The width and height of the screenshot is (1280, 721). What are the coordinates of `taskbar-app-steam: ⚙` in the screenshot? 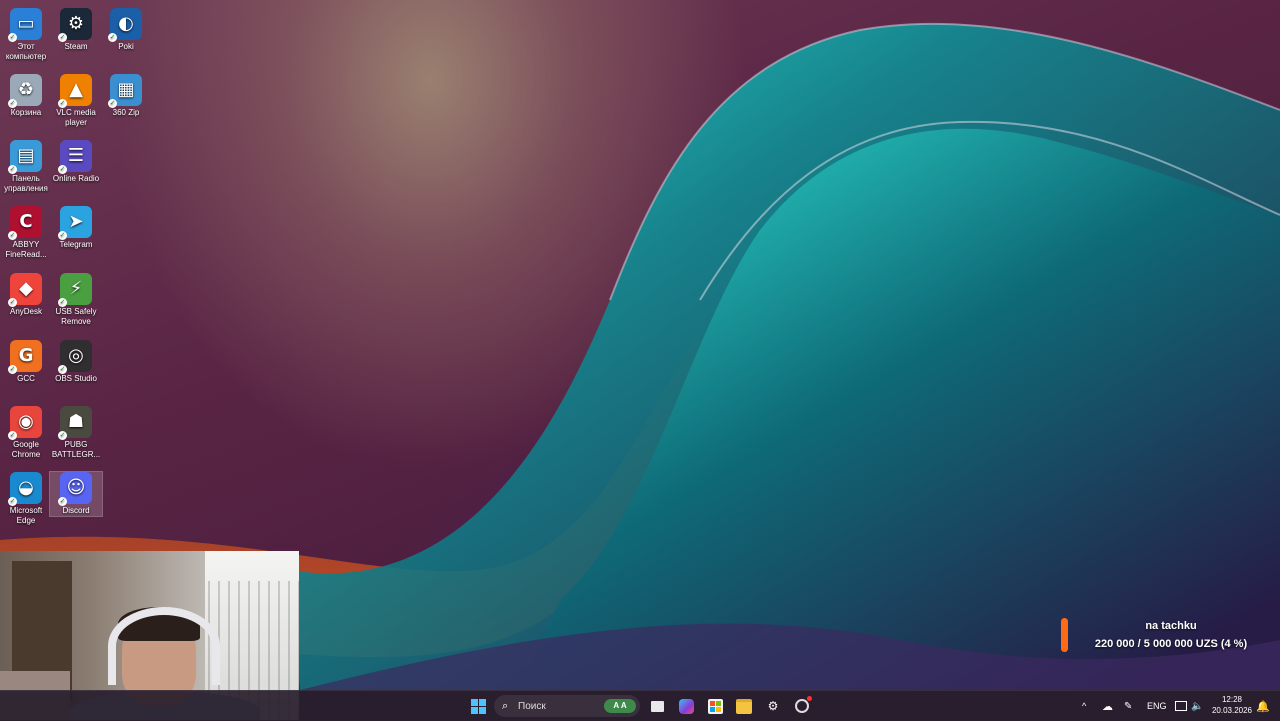 It's located at (773, 706).